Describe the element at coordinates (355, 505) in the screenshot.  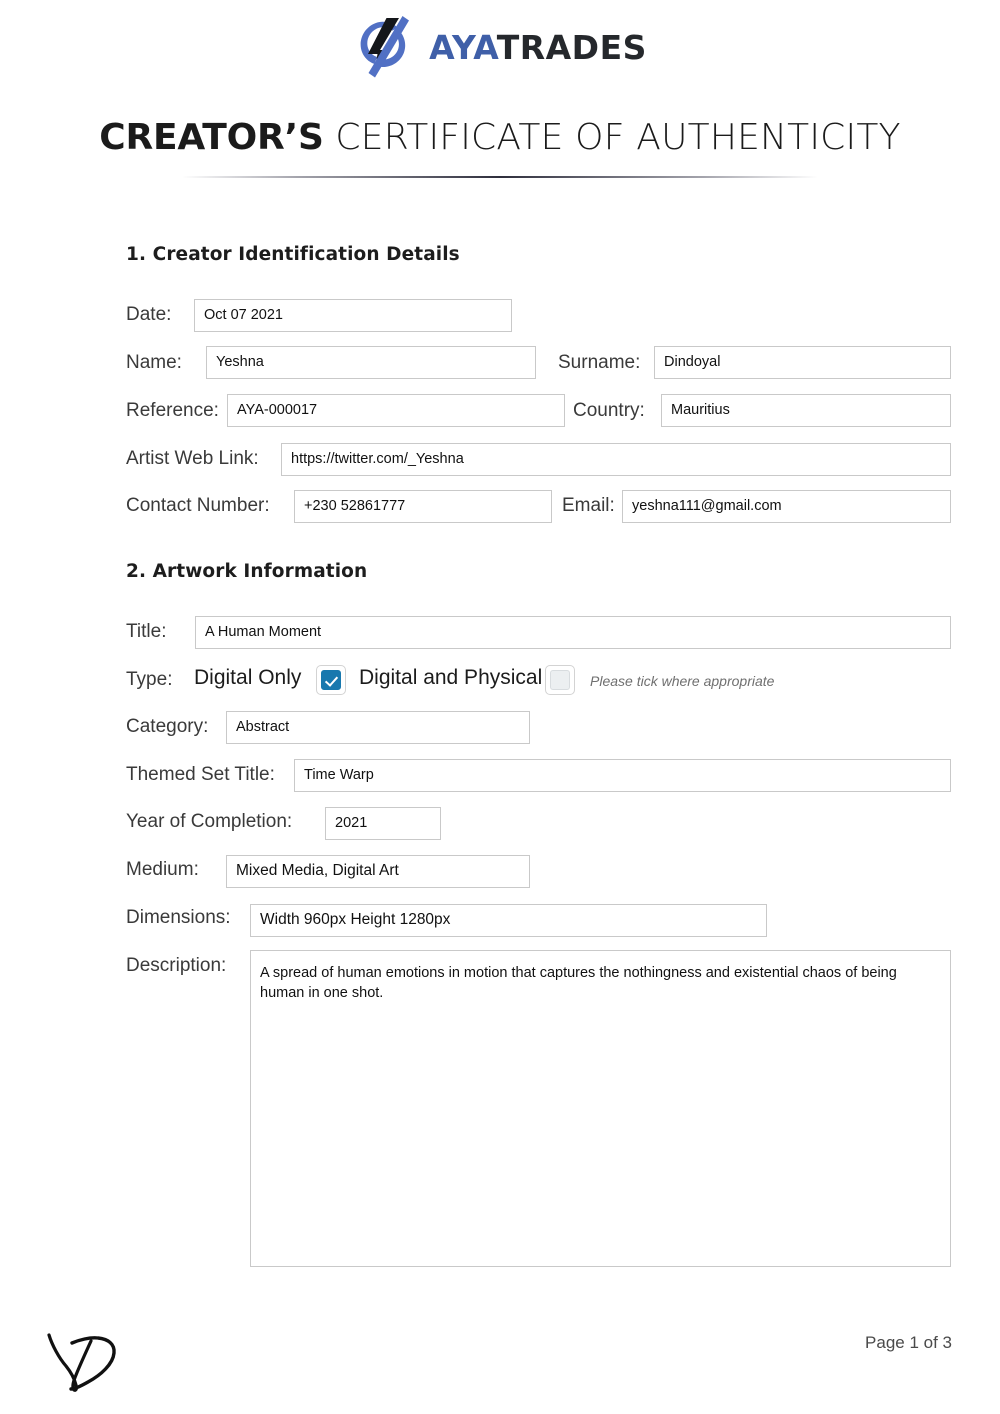
I see `contact-number-value: +230 52861777` at that location.